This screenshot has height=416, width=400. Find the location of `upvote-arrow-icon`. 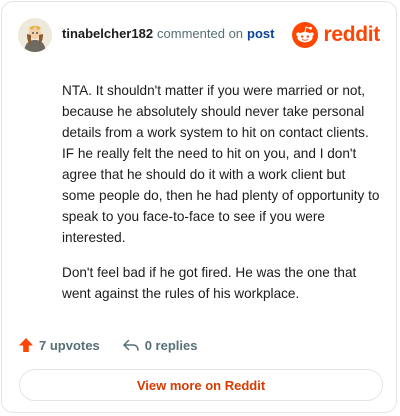

upvote-arrow-icon is located at coordinates (26, 345).